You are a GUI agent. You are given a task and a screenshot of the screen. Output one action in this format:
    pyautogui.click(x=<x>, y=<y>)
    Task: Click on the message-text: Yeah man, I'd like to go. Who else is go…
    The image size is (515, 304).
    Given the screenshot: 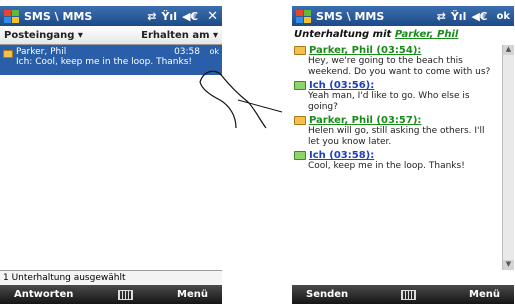 What is the action you would take?
    pyautogui.click(x=389, y=101)
    